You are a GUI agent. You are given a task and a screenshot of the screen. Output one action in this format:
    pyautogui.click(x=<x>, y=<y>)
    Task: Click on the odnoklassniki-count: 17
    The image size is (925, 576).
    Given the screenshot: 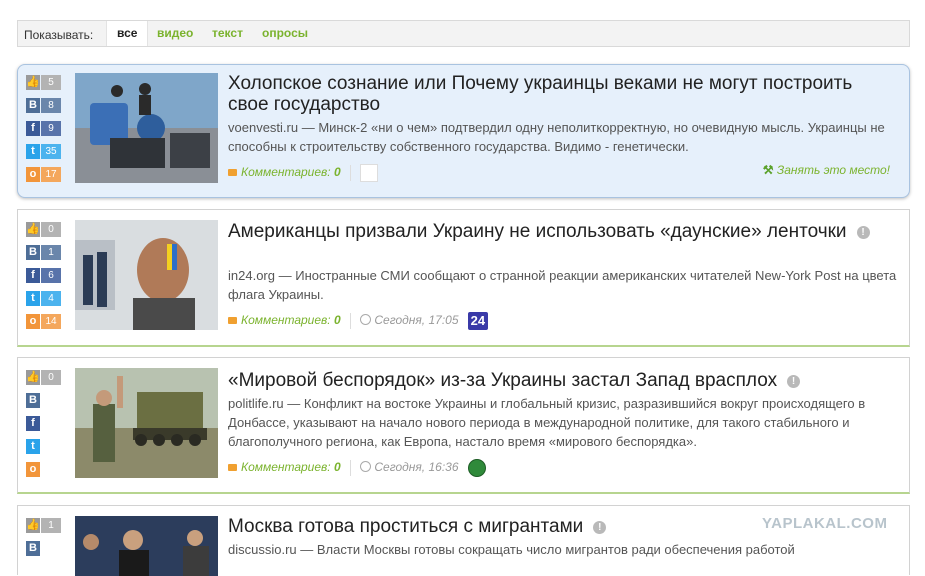 What is the action you would take?
    pyautogui.click(x=51, y=174)
    